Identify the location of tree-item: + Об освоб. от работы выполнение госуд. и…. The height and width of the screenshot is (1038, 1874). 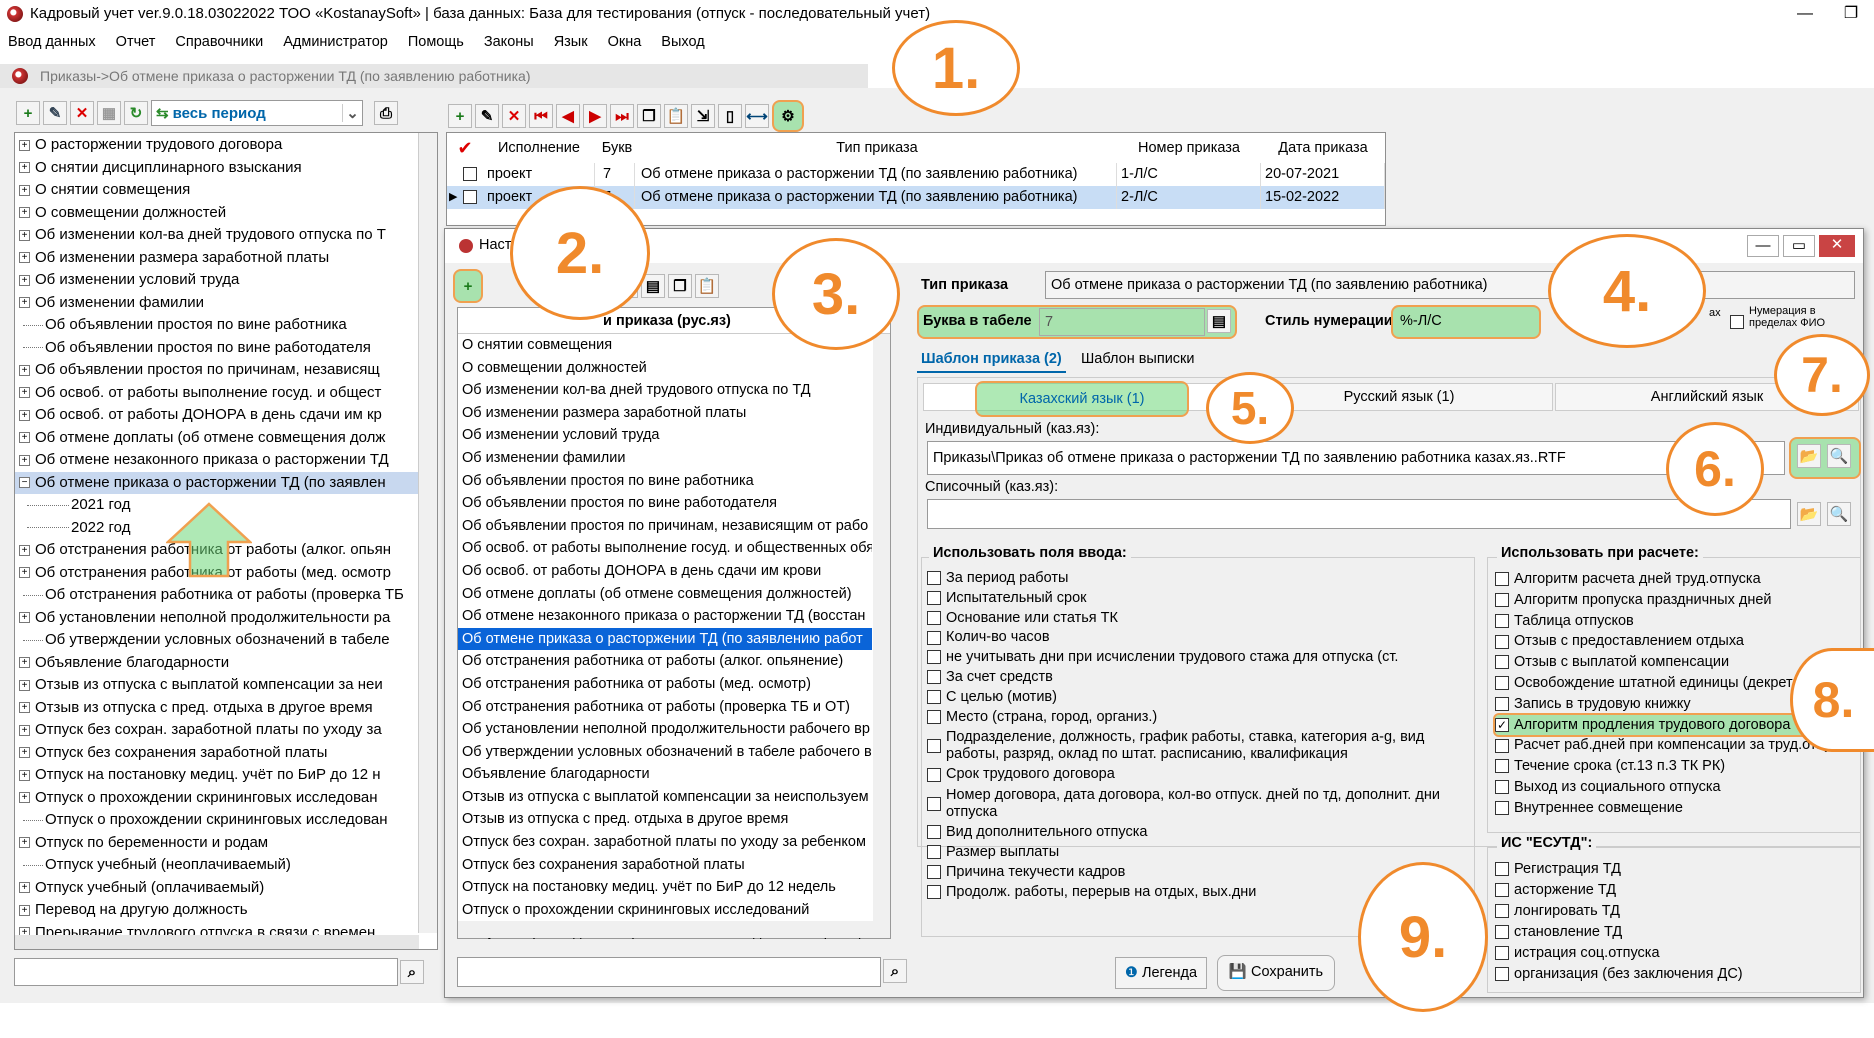
(226, 393).